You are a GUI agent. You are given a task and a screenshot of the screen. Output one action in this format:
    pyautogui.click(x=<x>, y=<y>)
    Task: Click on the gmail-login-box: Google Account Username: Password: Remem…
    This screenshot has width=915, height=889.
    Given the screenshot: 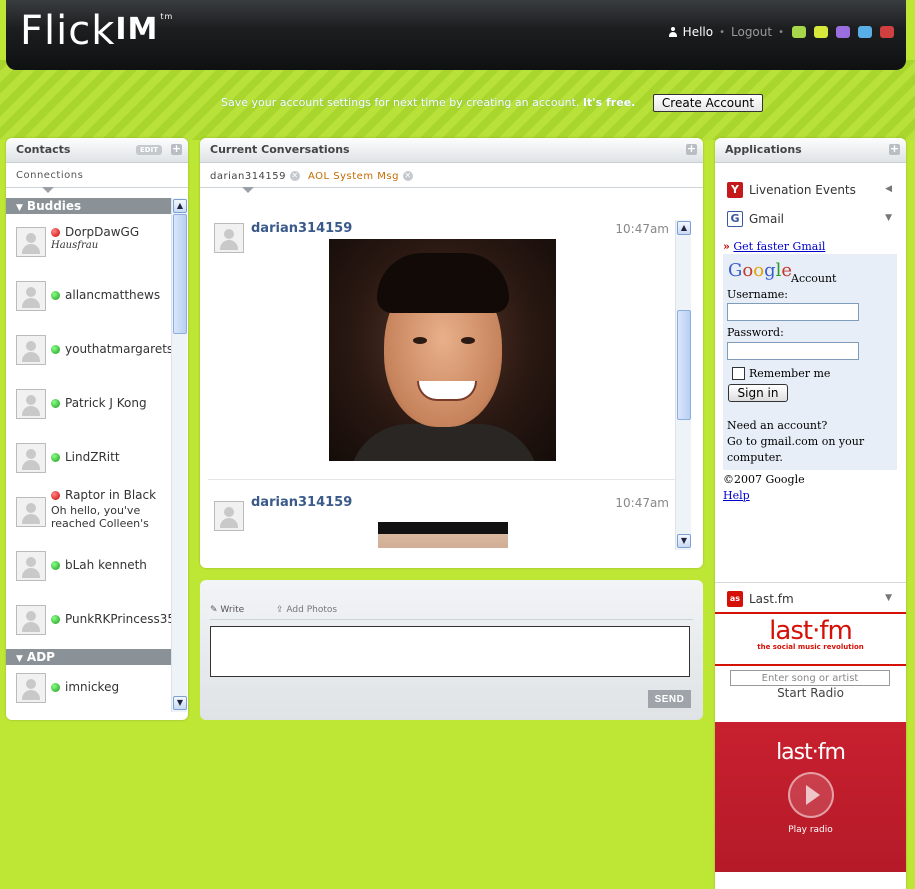 What is the action you would take?
    pyautogui.click(x=810, y=362)
    